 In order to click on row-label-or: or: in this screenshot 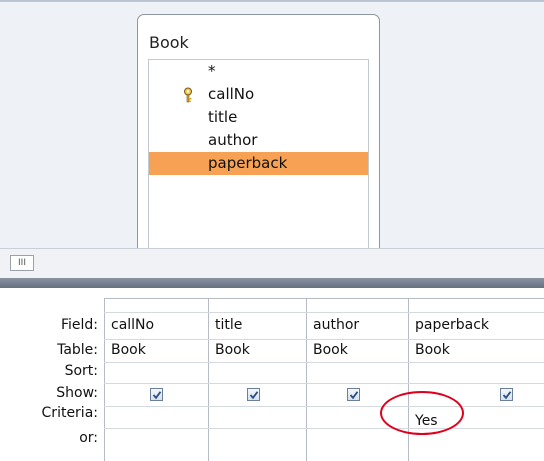, I will do `click(88, 438)`.